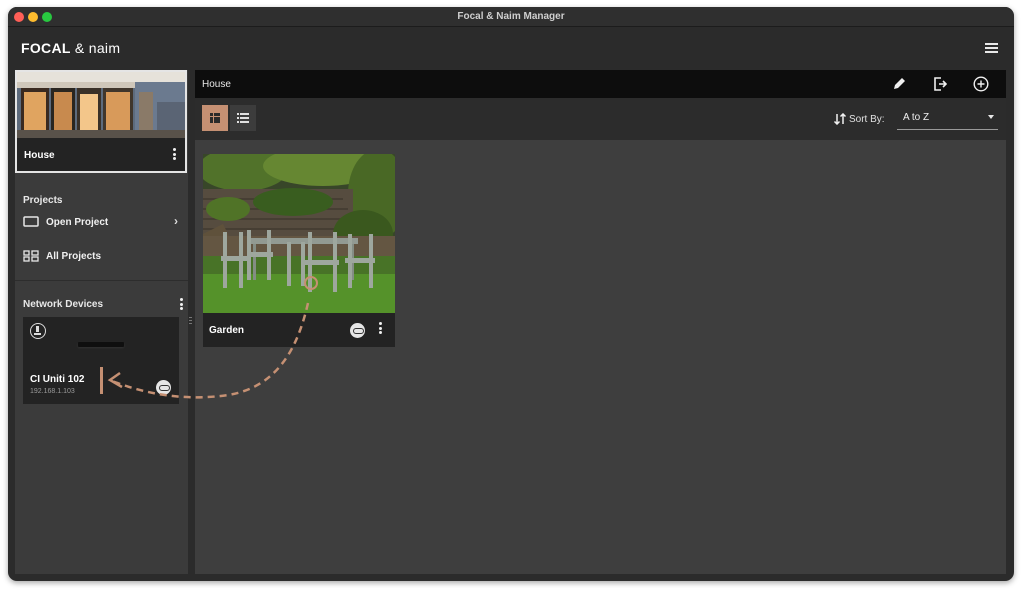 The width and height of the screenshot is (1024, 592). What do you see at coordinates (31, 222) in the screenshot?
I see `monitor-icon` at bounding box center [31, 222].